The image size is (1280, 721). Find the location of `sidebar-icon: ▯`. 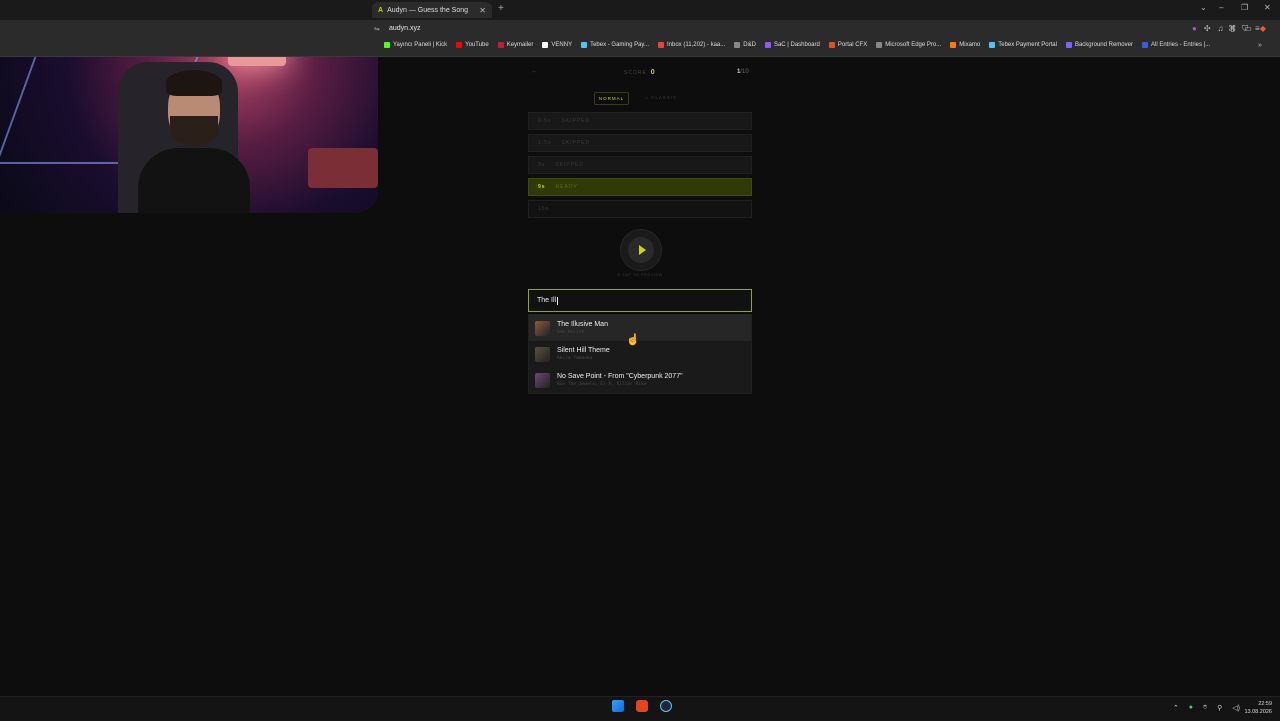

sidebar-icon: ▯ is located at coordinates (1233, 29).